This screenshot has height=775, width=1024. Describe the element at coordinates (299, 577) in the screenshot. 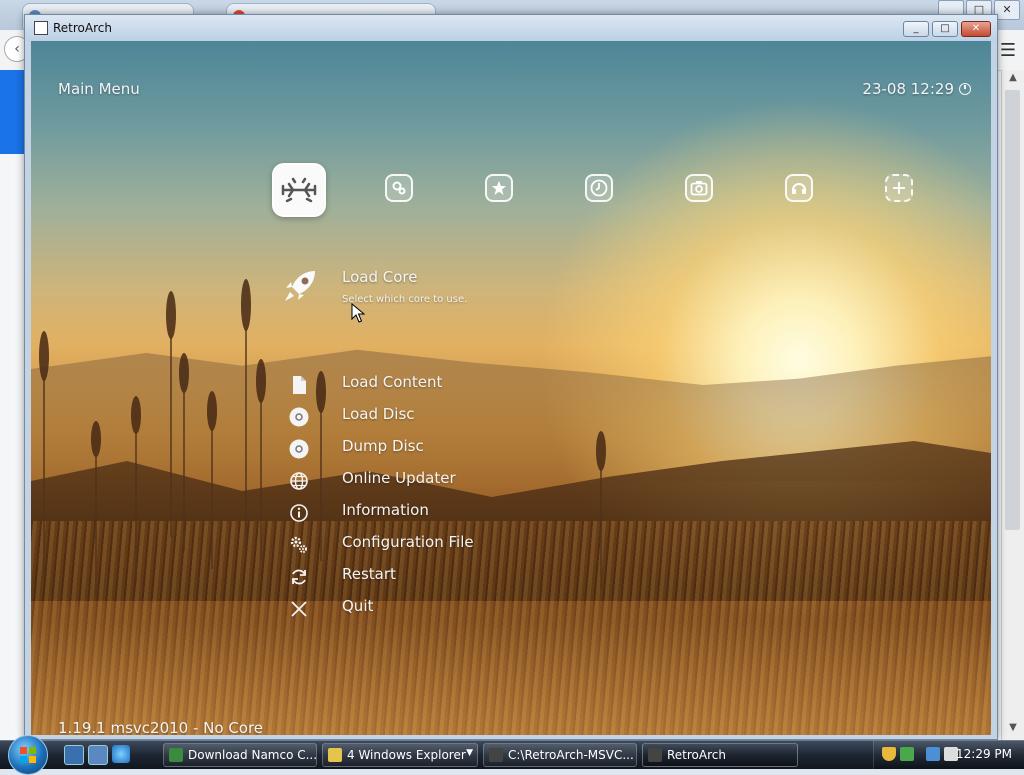

I see `restart-icon` at that location.